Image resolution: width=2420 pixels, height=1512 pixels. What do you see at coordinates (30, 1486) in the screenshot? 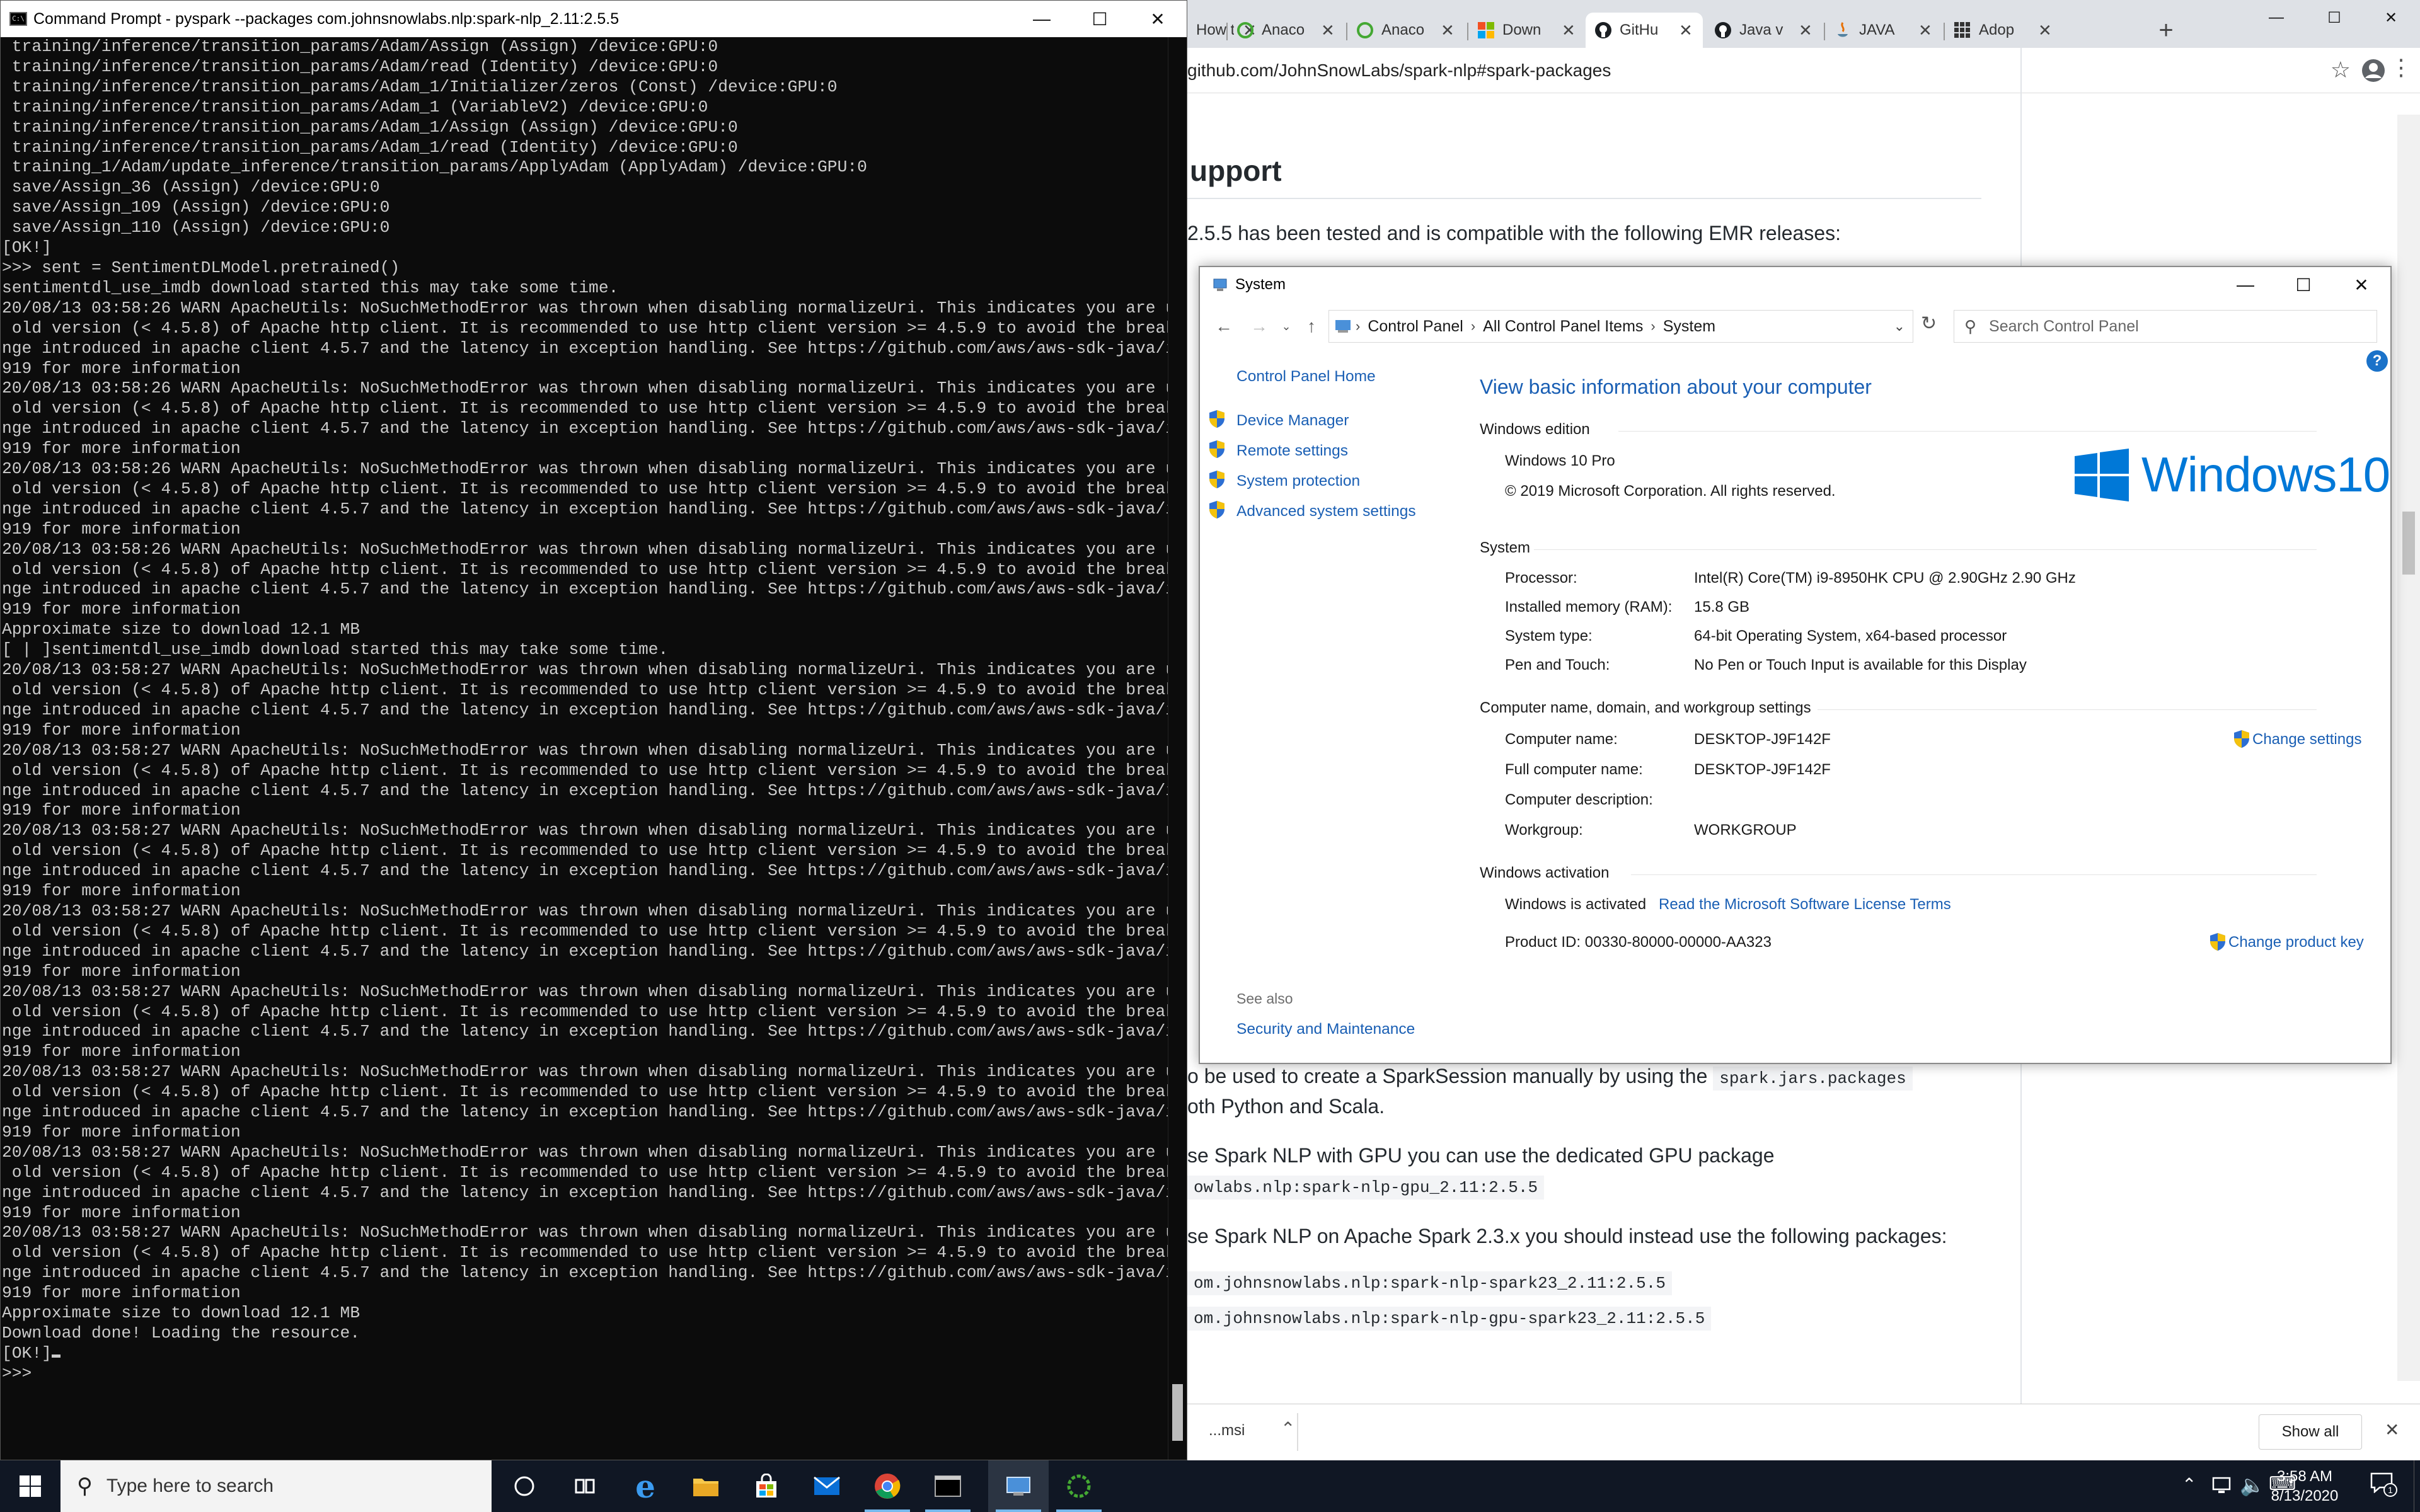
I see `start-button` at bounding box center [30, 1486].